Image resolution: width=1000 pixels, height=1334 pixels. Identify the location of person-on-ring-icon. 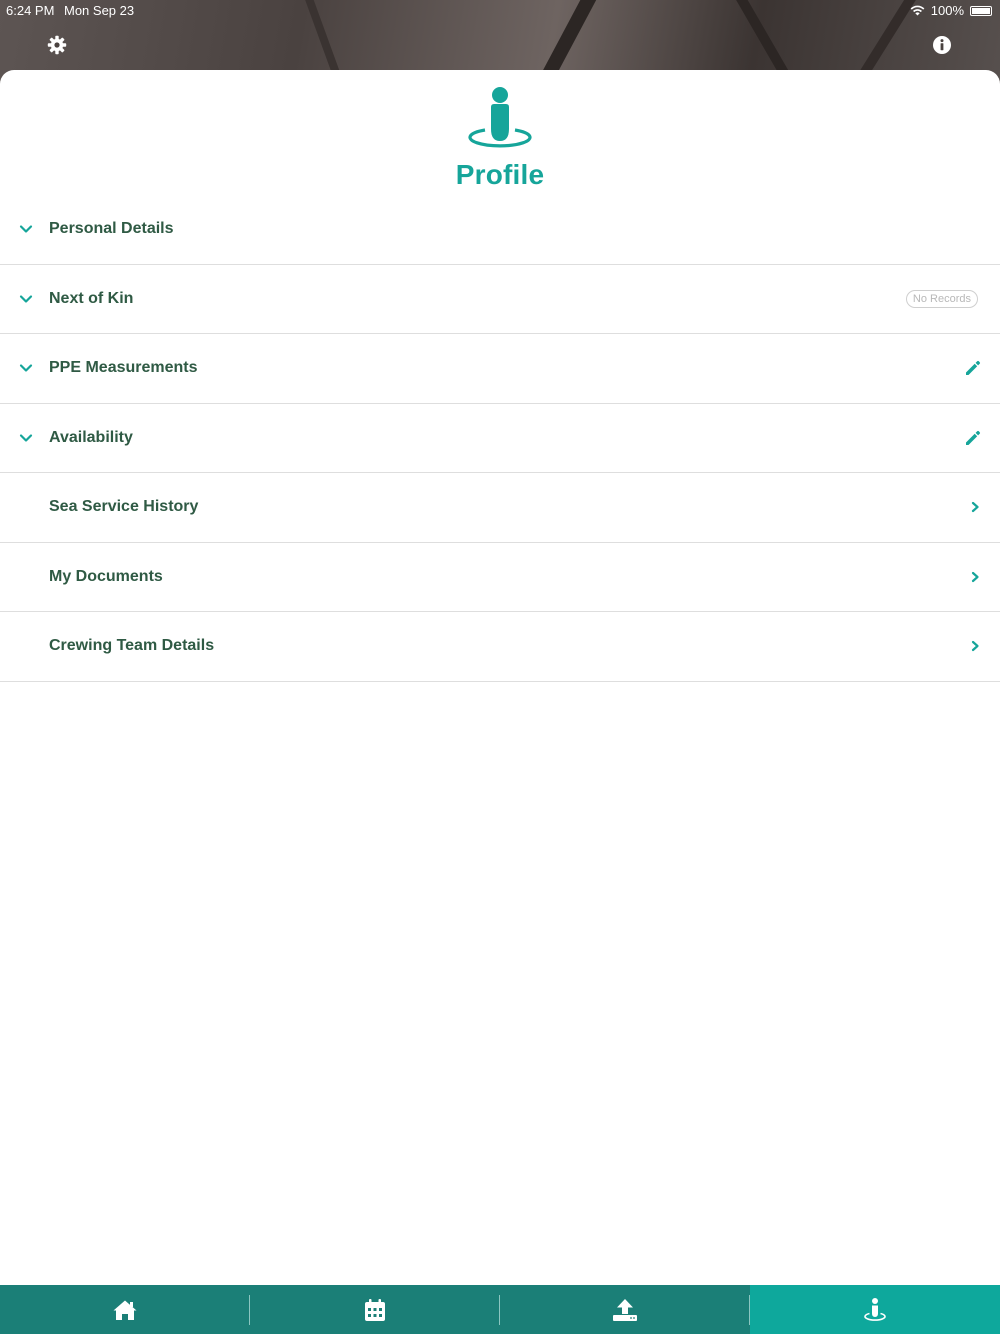
(500, 117).